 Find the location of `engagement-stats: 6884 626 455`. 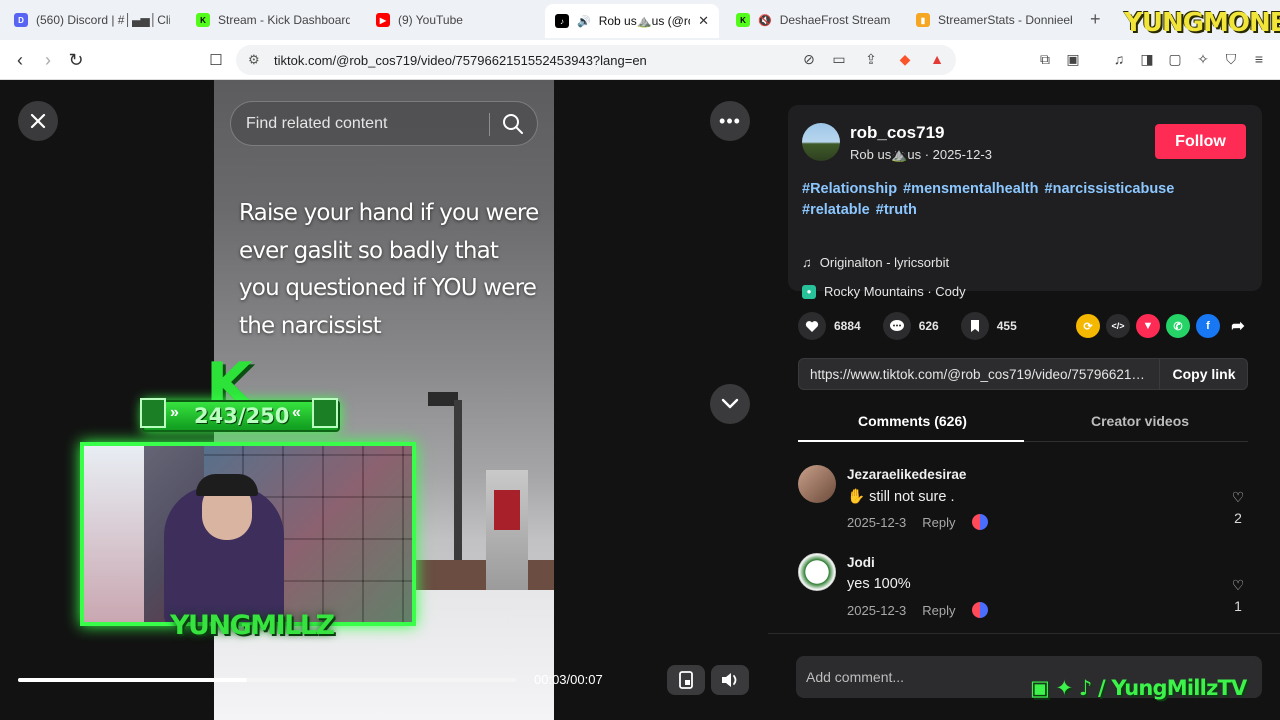

engagement-stats: 6884 626 455 is located at coordinates (918, 326).